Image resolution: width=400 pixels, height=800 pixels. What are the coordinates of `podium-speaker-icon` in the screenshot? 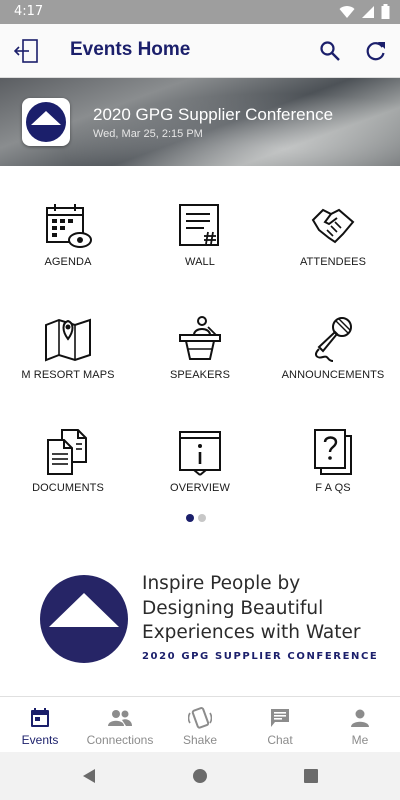 It's located at (200, 338).